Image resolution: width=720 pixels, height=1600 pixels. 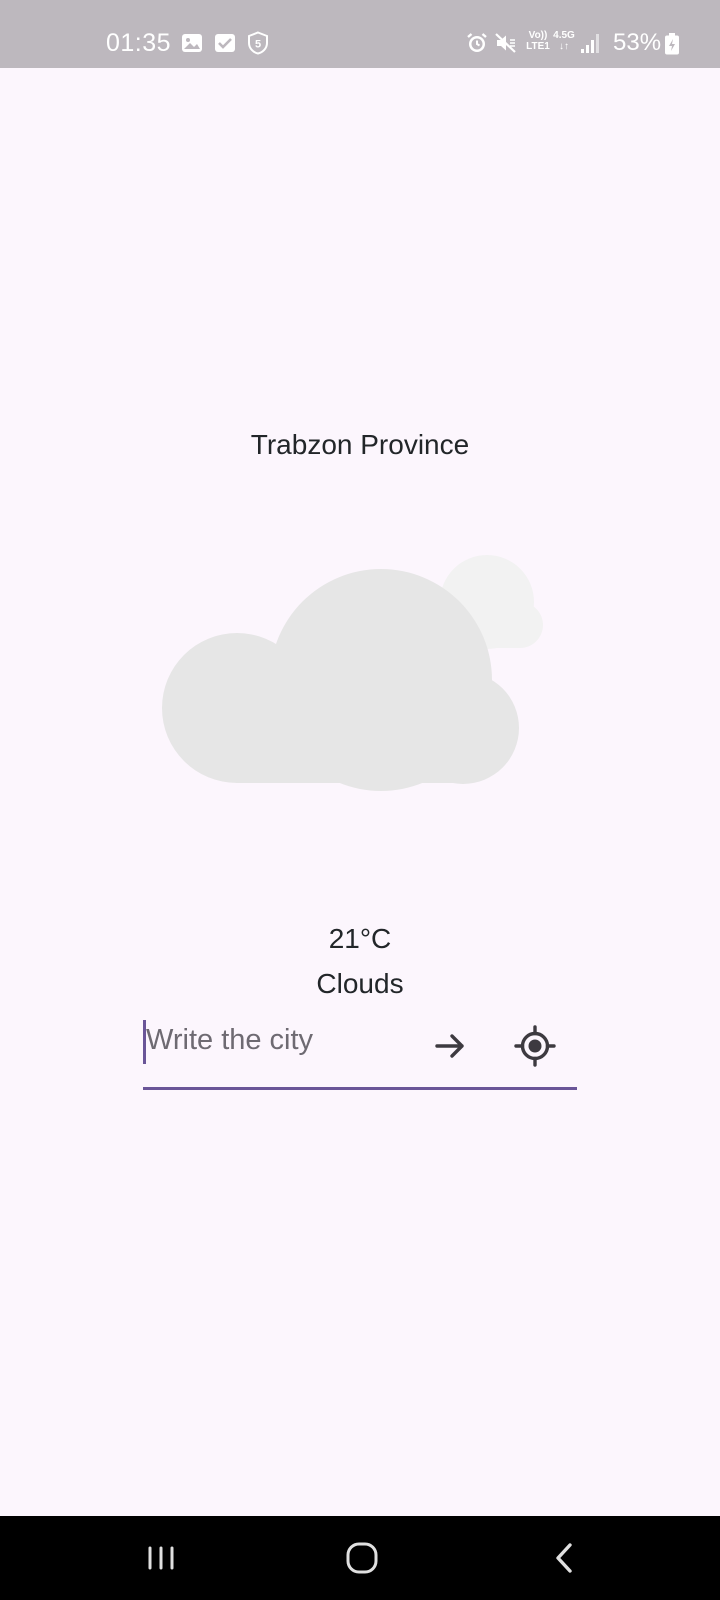 I want to click on shield-5-icon: 5, so click(x=258, y=43).